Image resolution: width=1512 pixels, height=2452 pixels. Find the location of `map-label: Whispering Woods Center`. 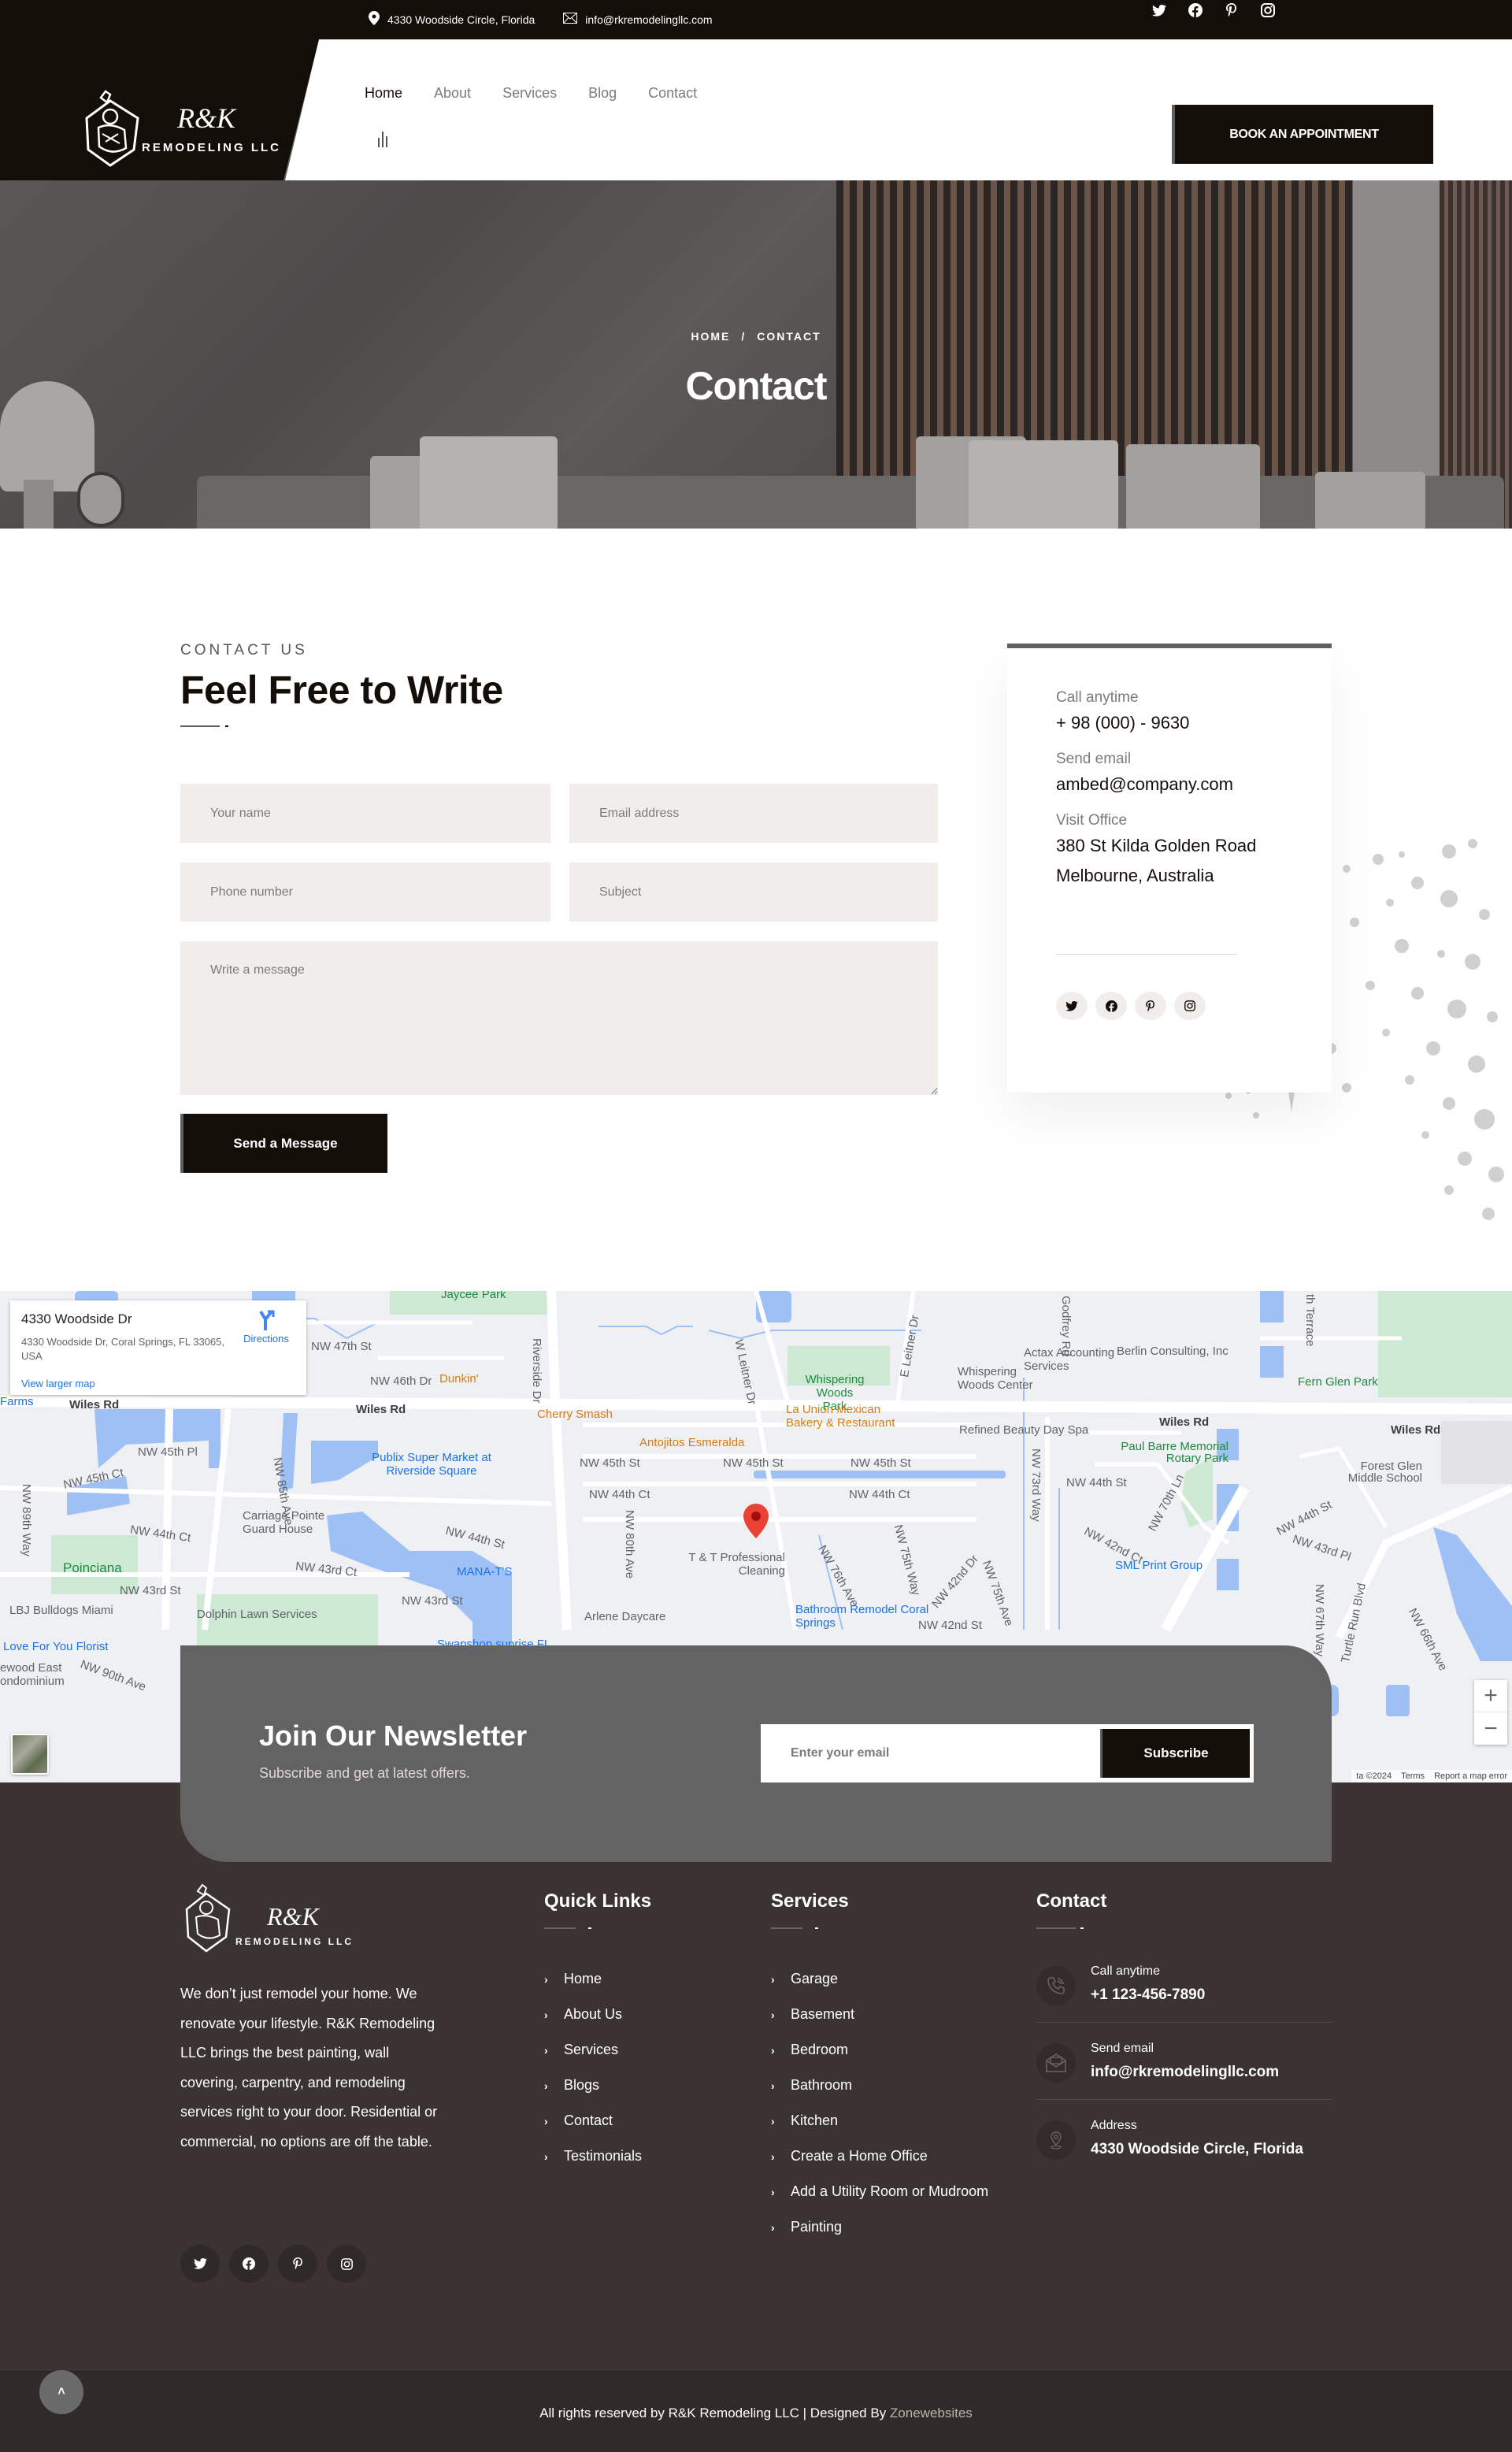

map-label: Whispering Woods Center is located at coordinates (995, 1378).